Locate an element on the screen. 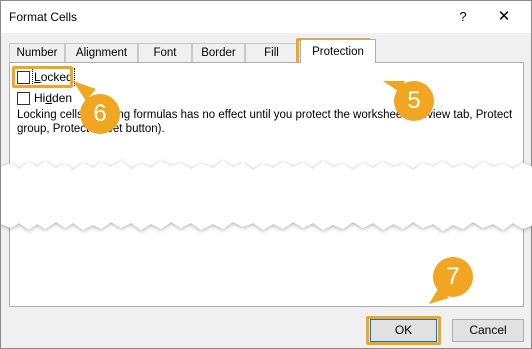 Image resolution: width=532 pixels, height=349 pixels. tab-protection: Protection is located at coordinates (338, 51).